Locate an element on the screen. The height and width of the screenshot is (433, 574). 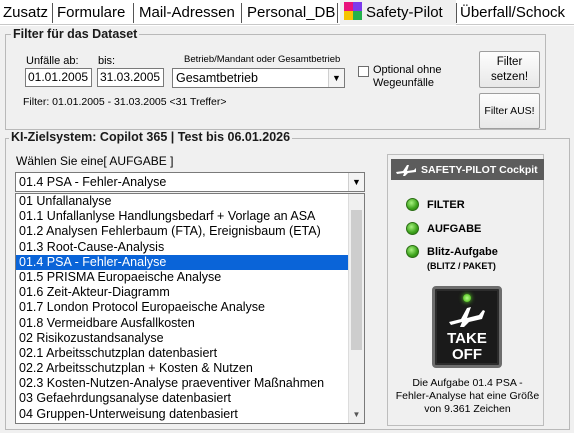
task-list-item: 01 Unfallanalyse is located at coordinates (182, 201).